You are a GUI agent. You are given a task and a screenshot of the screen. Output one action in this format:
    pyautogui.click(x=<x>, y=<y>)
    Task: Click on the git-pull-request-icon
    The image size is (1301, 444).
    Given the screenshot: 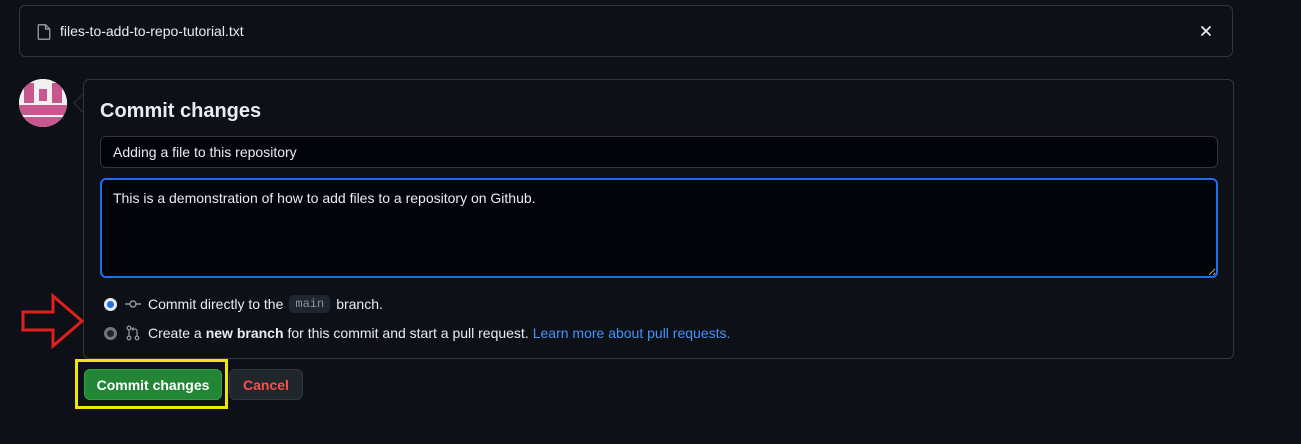 What is the action you would take?
    pyautogui.click(x=133, y=333)
    